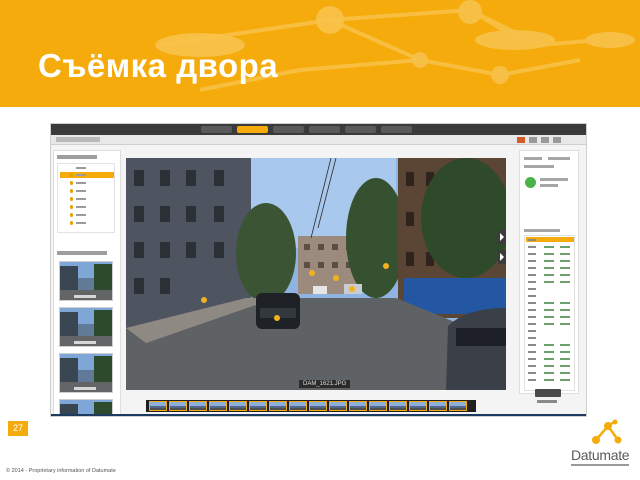 This screenshot has height=480, width=640. Describe the element at coordinates (318, 140) in the screenshot. I see `app-title-bar` at that location.